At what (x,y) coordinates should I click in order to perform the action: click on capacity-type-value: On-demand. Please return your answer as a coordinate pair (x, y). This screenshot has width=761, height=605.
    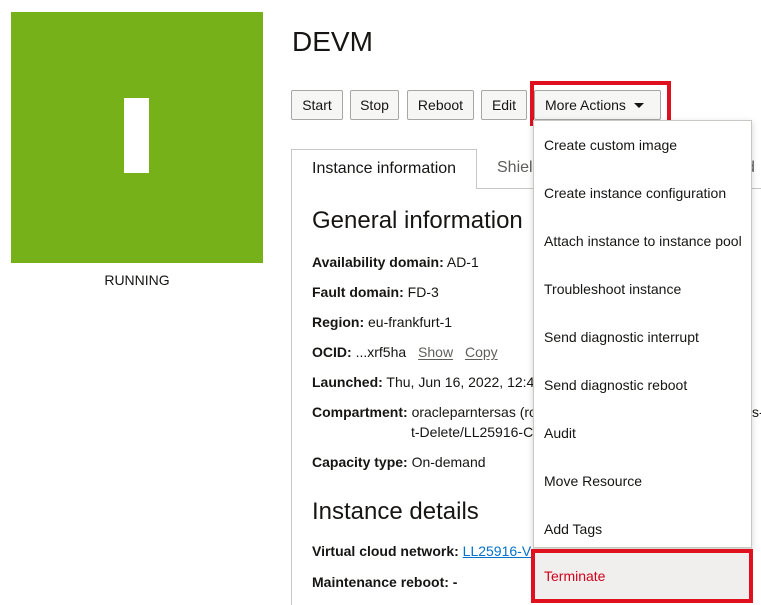
    Looking at the image, I should click on (448, 462).